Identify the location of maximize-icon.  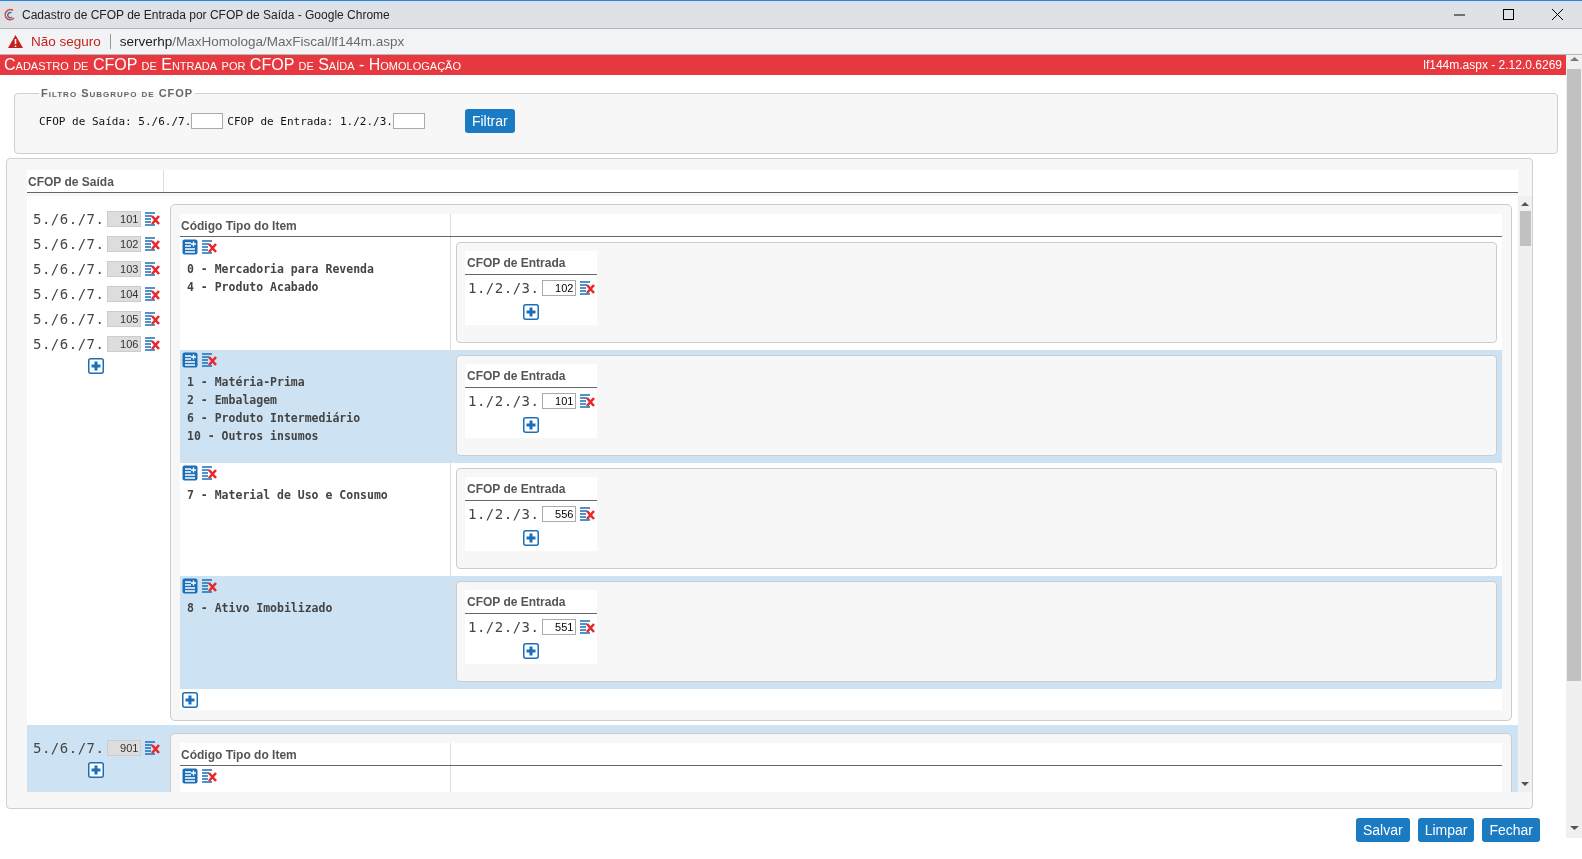
(1508, 14).